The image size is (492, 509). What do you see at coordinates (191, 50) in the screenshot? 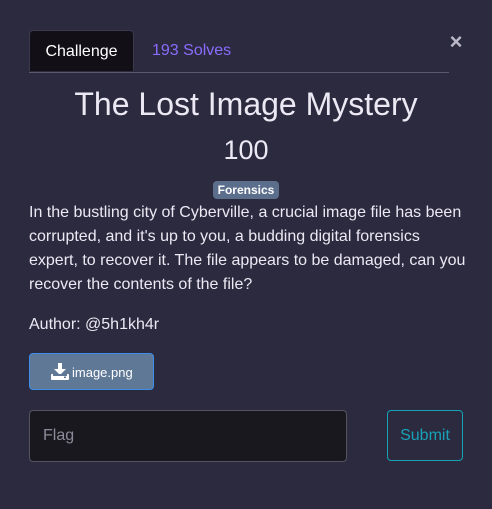
I see `tab-solves: 193 Solves` at bounding box center [191, 50].